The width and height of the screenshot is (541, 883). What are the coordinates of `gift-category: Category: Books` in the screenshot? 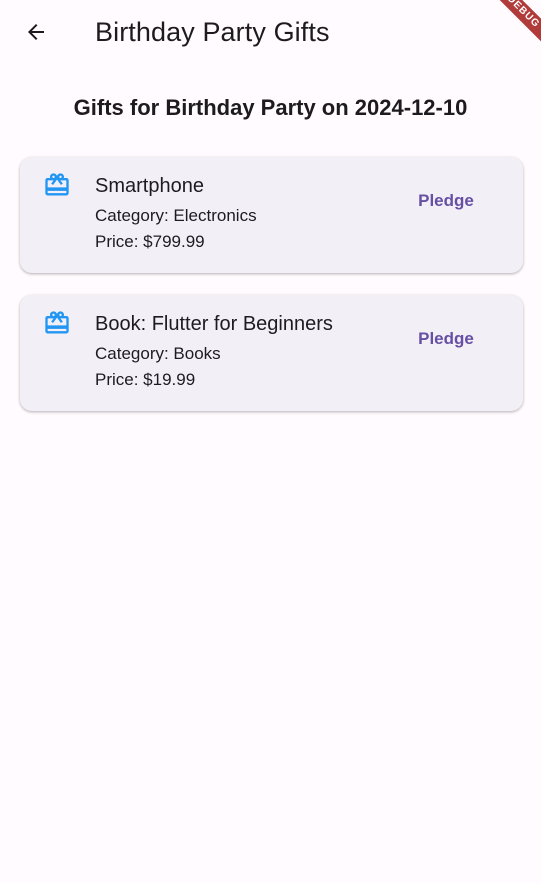 It's located at (158, 353).